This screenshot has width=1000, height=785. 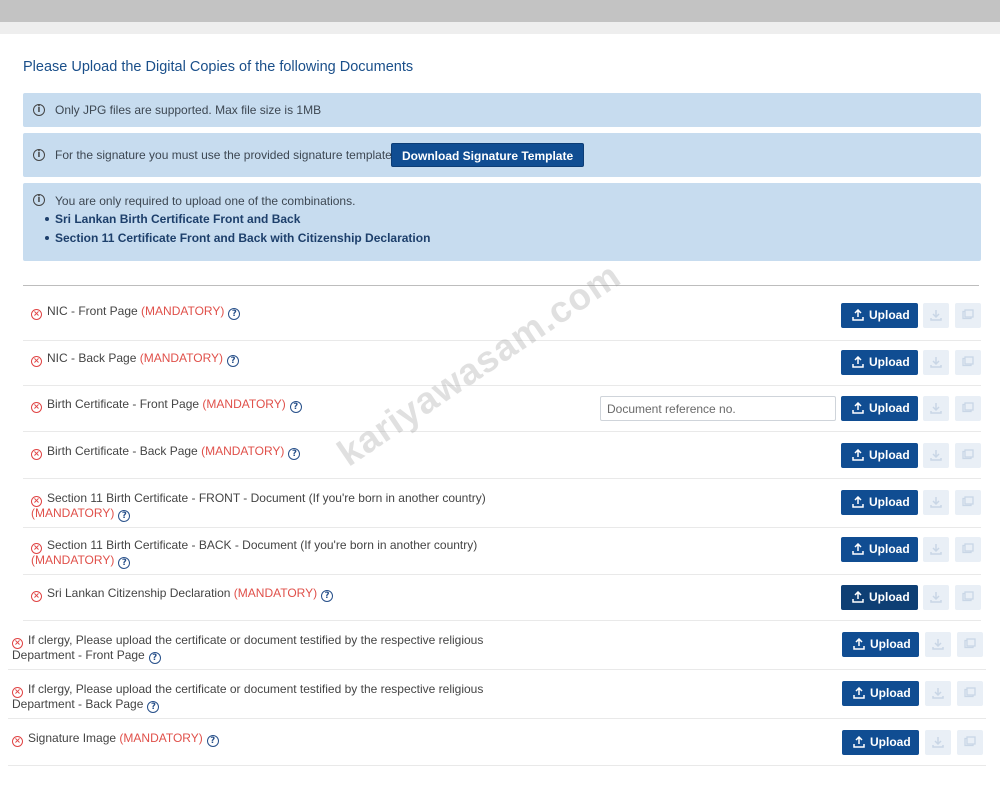 What do you see at coordinates (139, 593) in the screenshot?
I see `document-name: Sri Lankan Citizenship Declaration` at bounding box center [139, 593].